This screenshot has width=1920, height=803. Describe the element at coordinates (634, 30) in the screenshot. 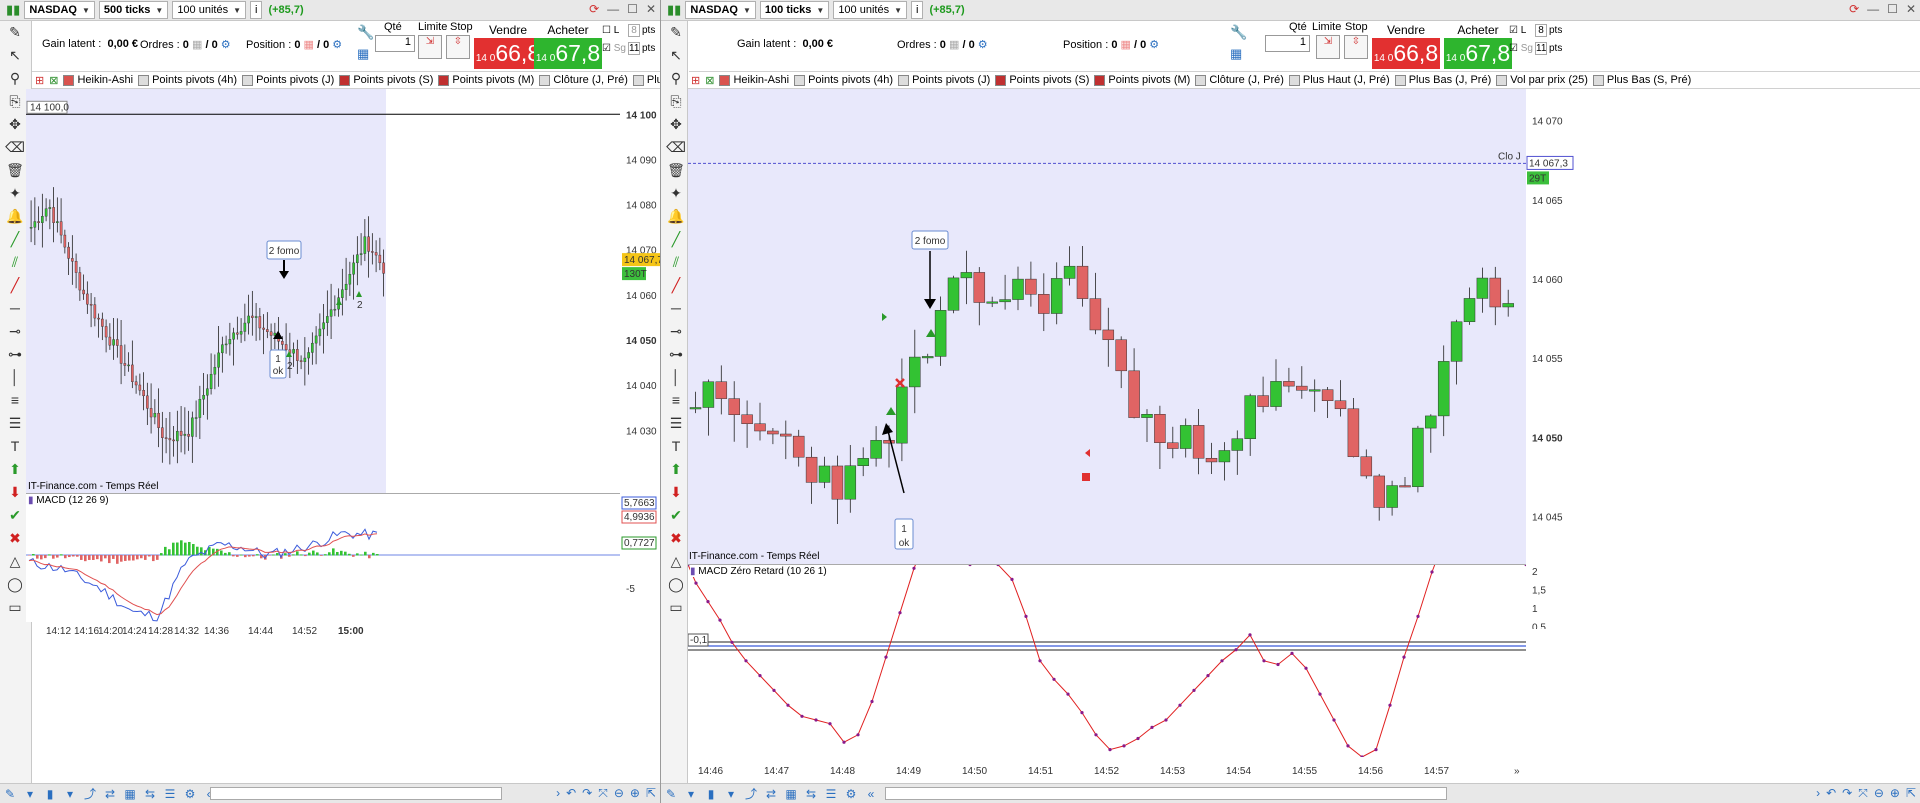

I see `points-input-1: 8` at that location.